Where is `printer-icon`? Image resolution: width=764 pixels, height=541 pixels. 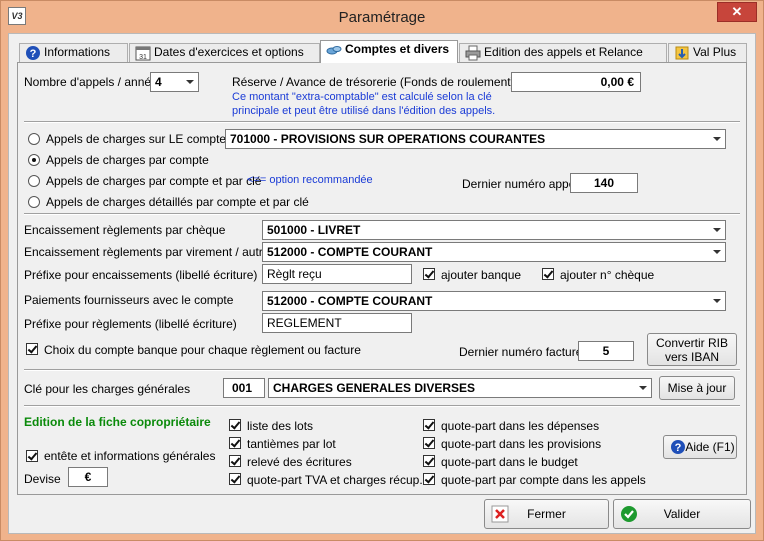
printer-icon is located at coordinates (473, 53).